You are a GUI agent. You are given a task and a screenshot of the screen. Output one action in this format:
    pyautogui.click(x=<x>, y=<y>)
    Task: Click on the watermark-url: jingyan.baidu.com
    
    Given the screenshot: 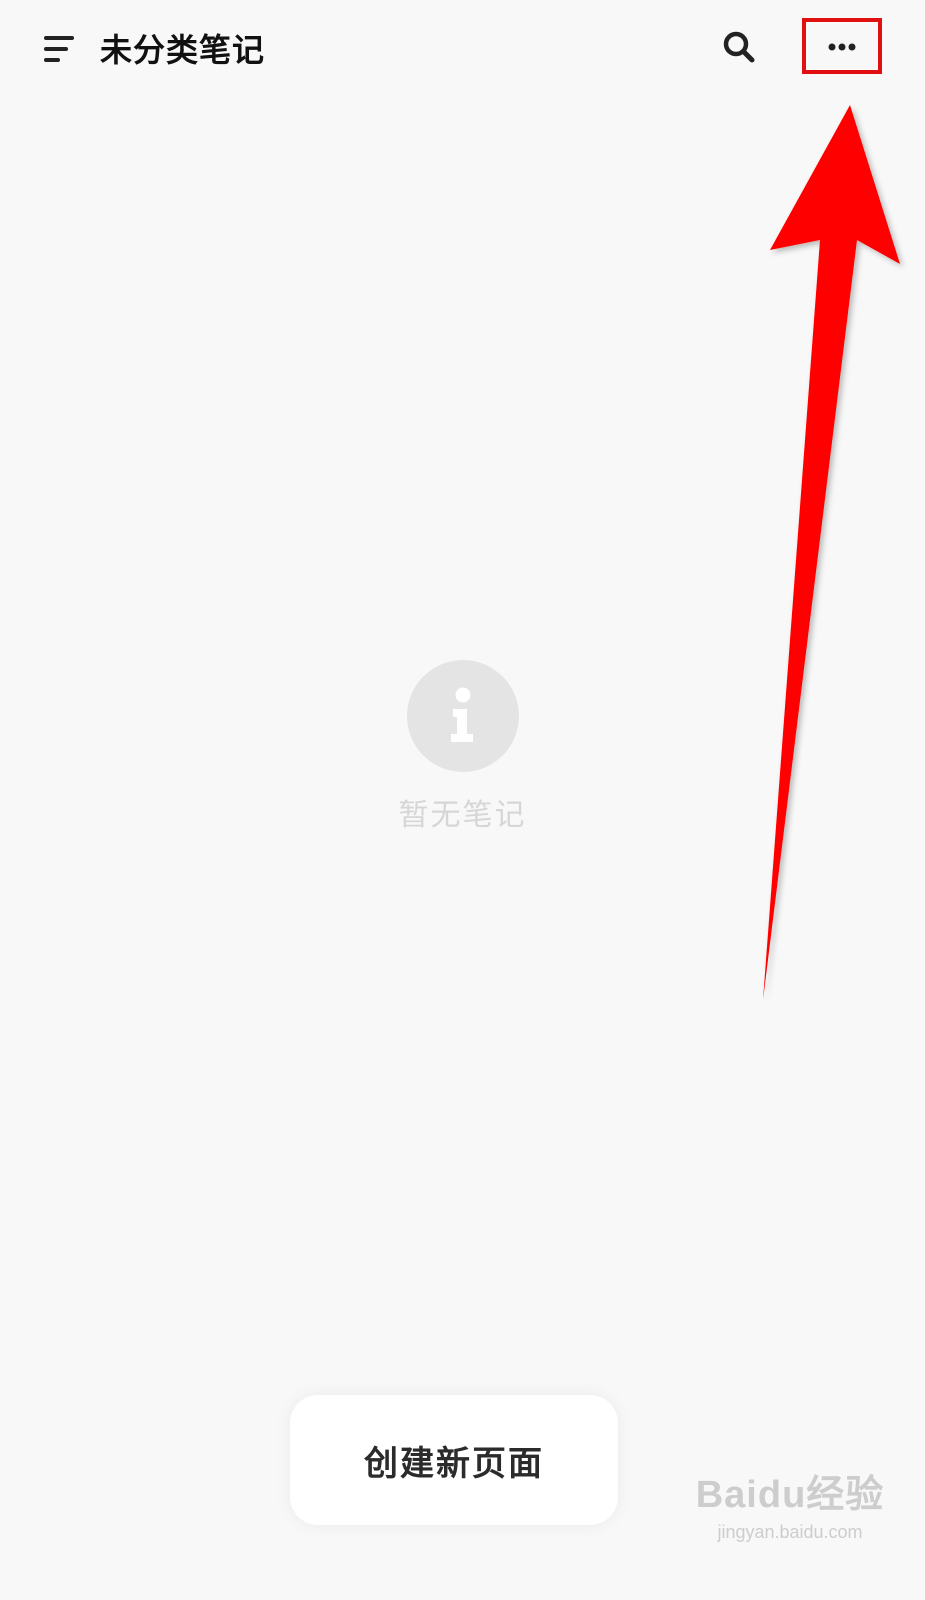 What is the action you would take?
    pyautogui.click(x=790, y=1532)
    